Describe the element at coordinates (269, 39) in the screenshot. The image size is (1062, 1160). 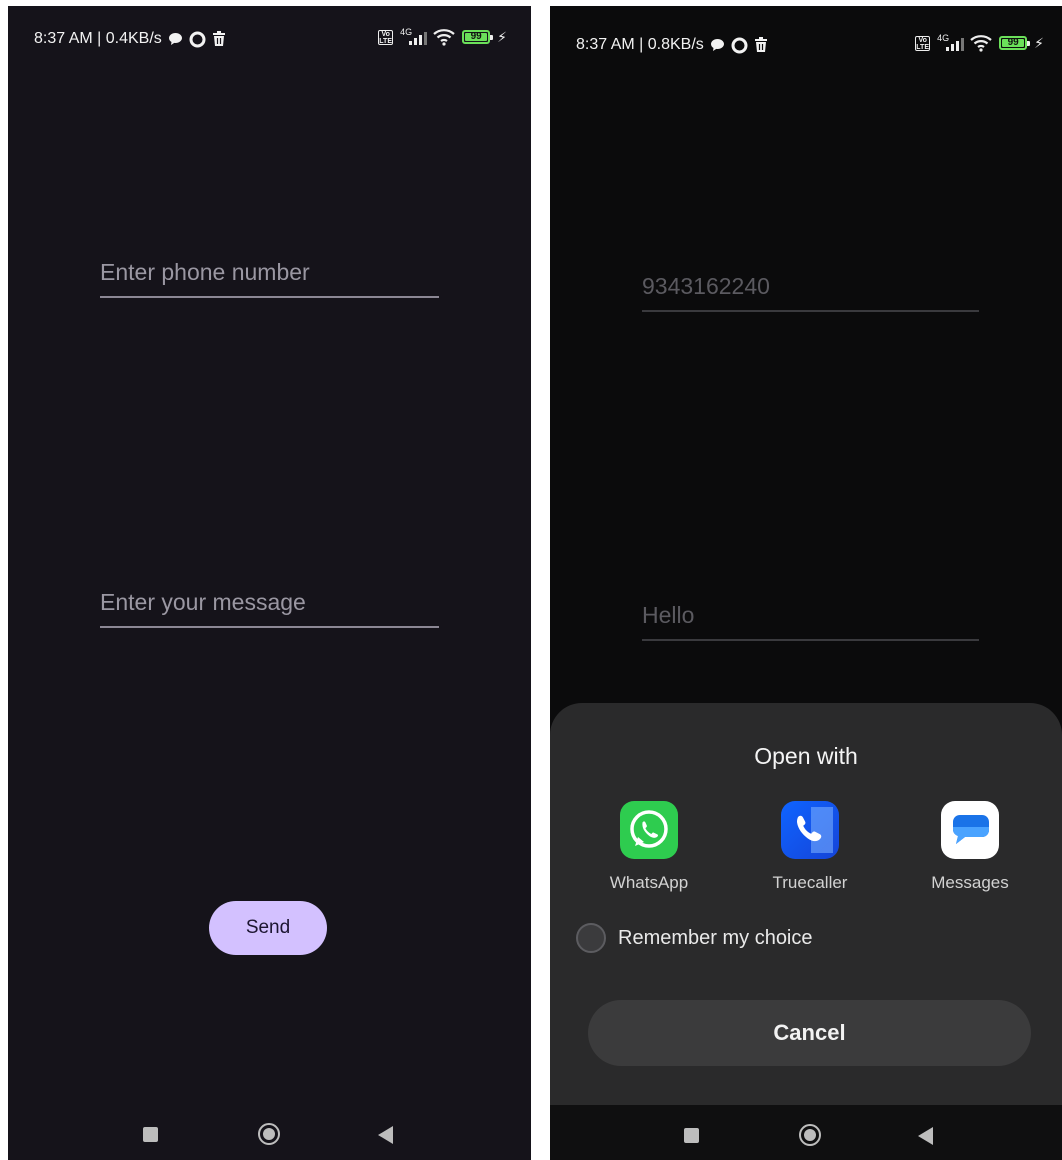
I see `status-bar: 8:37 AM | 0.4KB/s Vo LTE 4G 99 ⚡` at that location.